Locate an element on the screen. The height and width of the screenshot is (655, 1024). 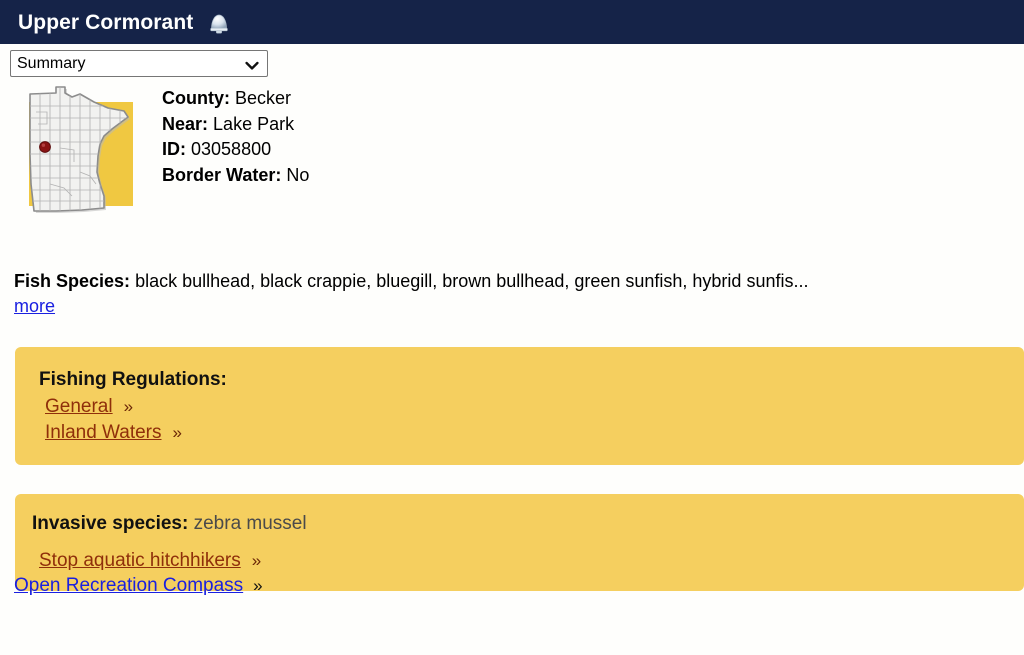
invasive-species-label: Invasive species: is located at coordinates (110, 523).